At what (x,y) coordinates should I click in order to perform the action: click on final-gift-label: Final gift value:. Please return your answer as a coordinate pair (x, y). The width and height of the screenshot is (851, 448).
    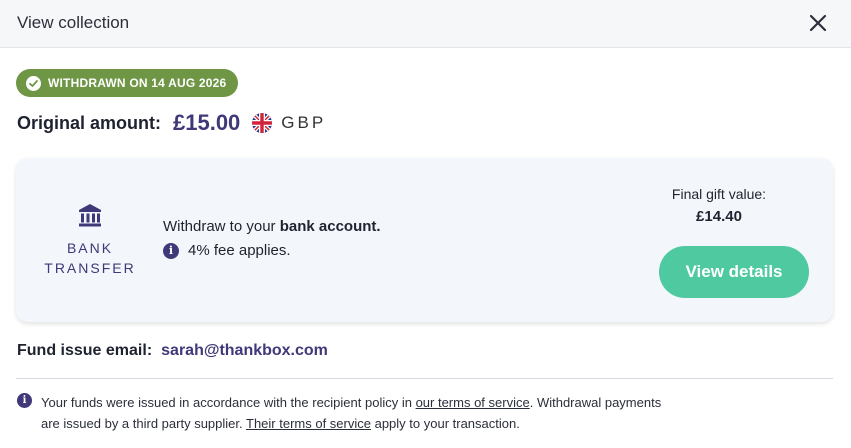
    Looking at the image, I should click on (719, 194).